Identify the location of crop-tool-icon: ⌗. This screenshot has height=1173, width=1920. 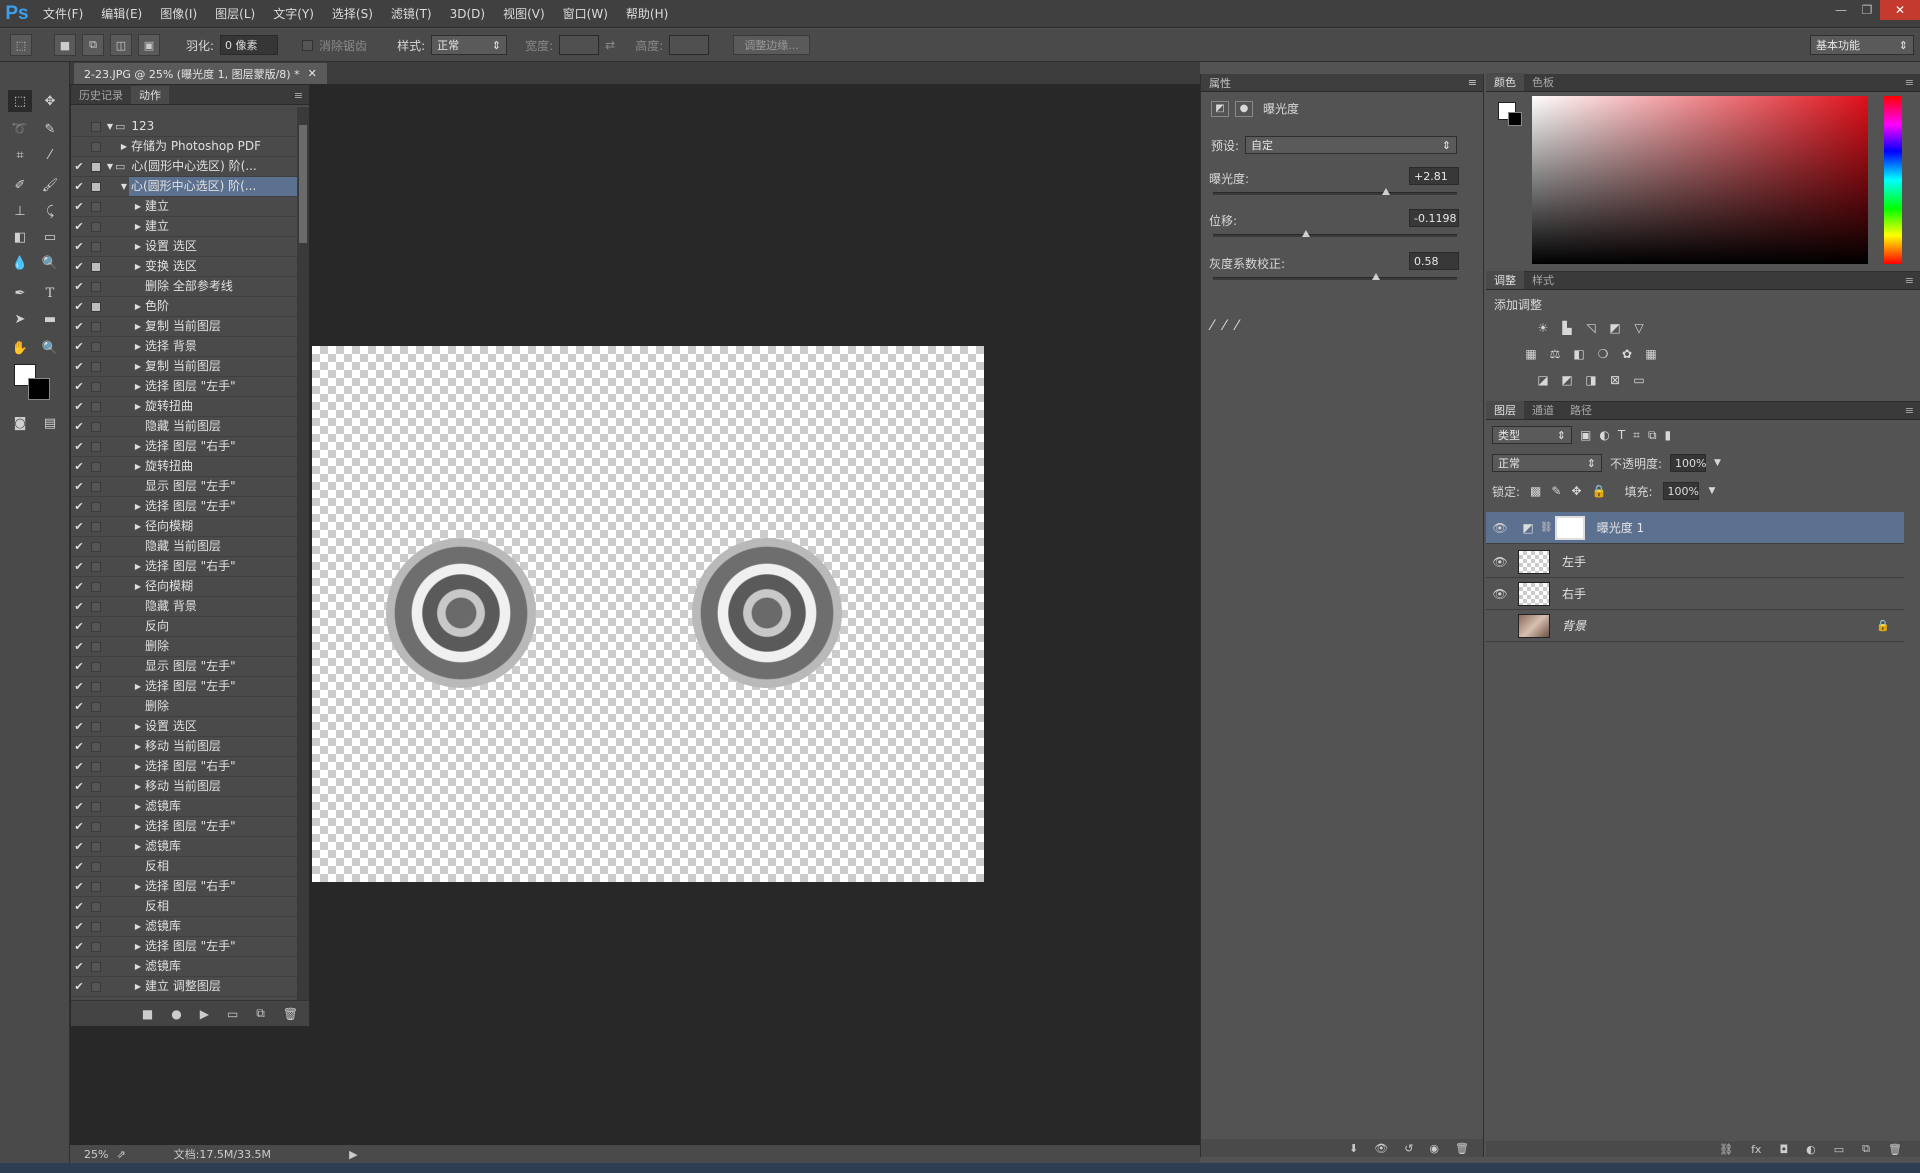
(20, 155).